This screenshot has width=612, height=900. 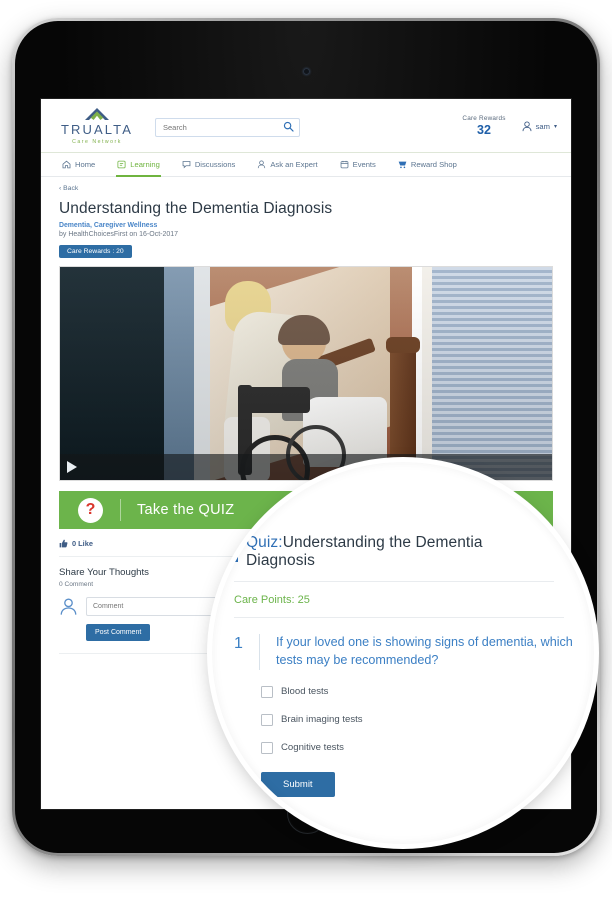 I want to click on nav-item-ask-an-expert: Ask an Expert, so click(x=287, y=164).